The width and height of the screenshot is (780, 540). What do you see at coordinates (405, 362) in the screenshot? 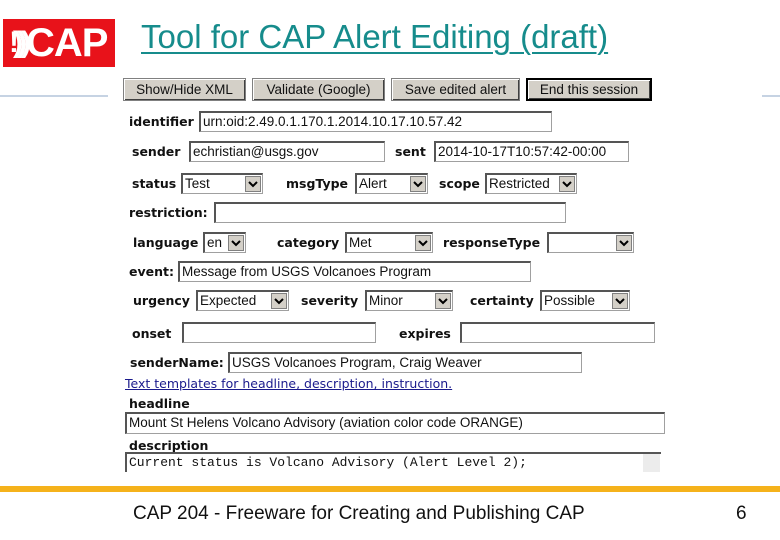
I see `sendername-input: USGS Volcanoes Program, Craig Weaver` at bounding box center [405, 362].